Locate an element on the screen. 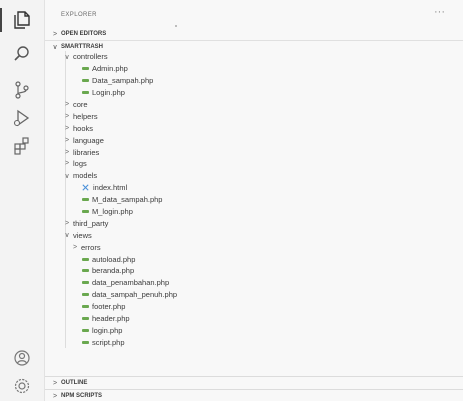 The width and height of the screenshot is (463, 401). section-open-editors: > OPEN EDITORS is located at coordinates (254, 34).